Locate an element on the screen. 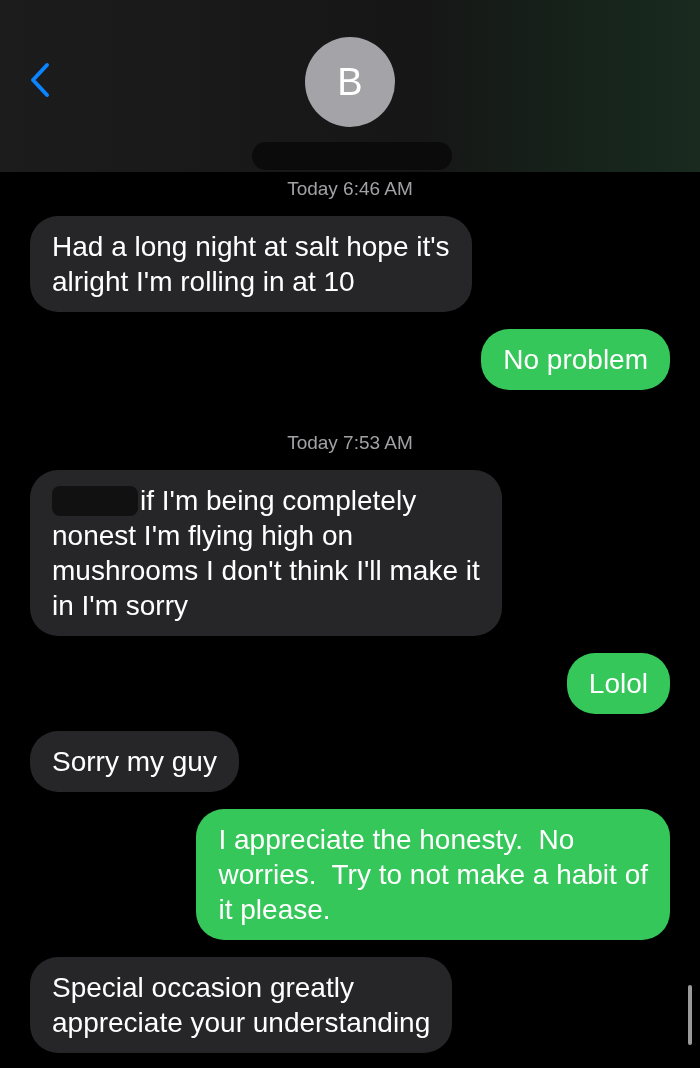  contact-avatar: B is located at coordinates (350, 82).